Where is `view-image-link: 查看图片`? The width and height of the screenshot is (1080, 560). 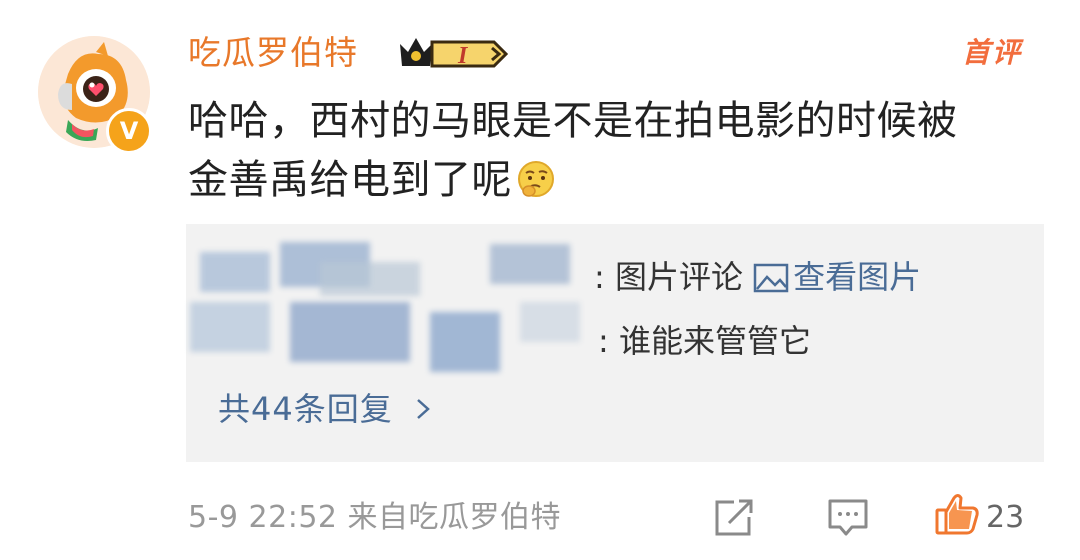 view-image-link: 查看图片 is located at coordinates (837, 277).